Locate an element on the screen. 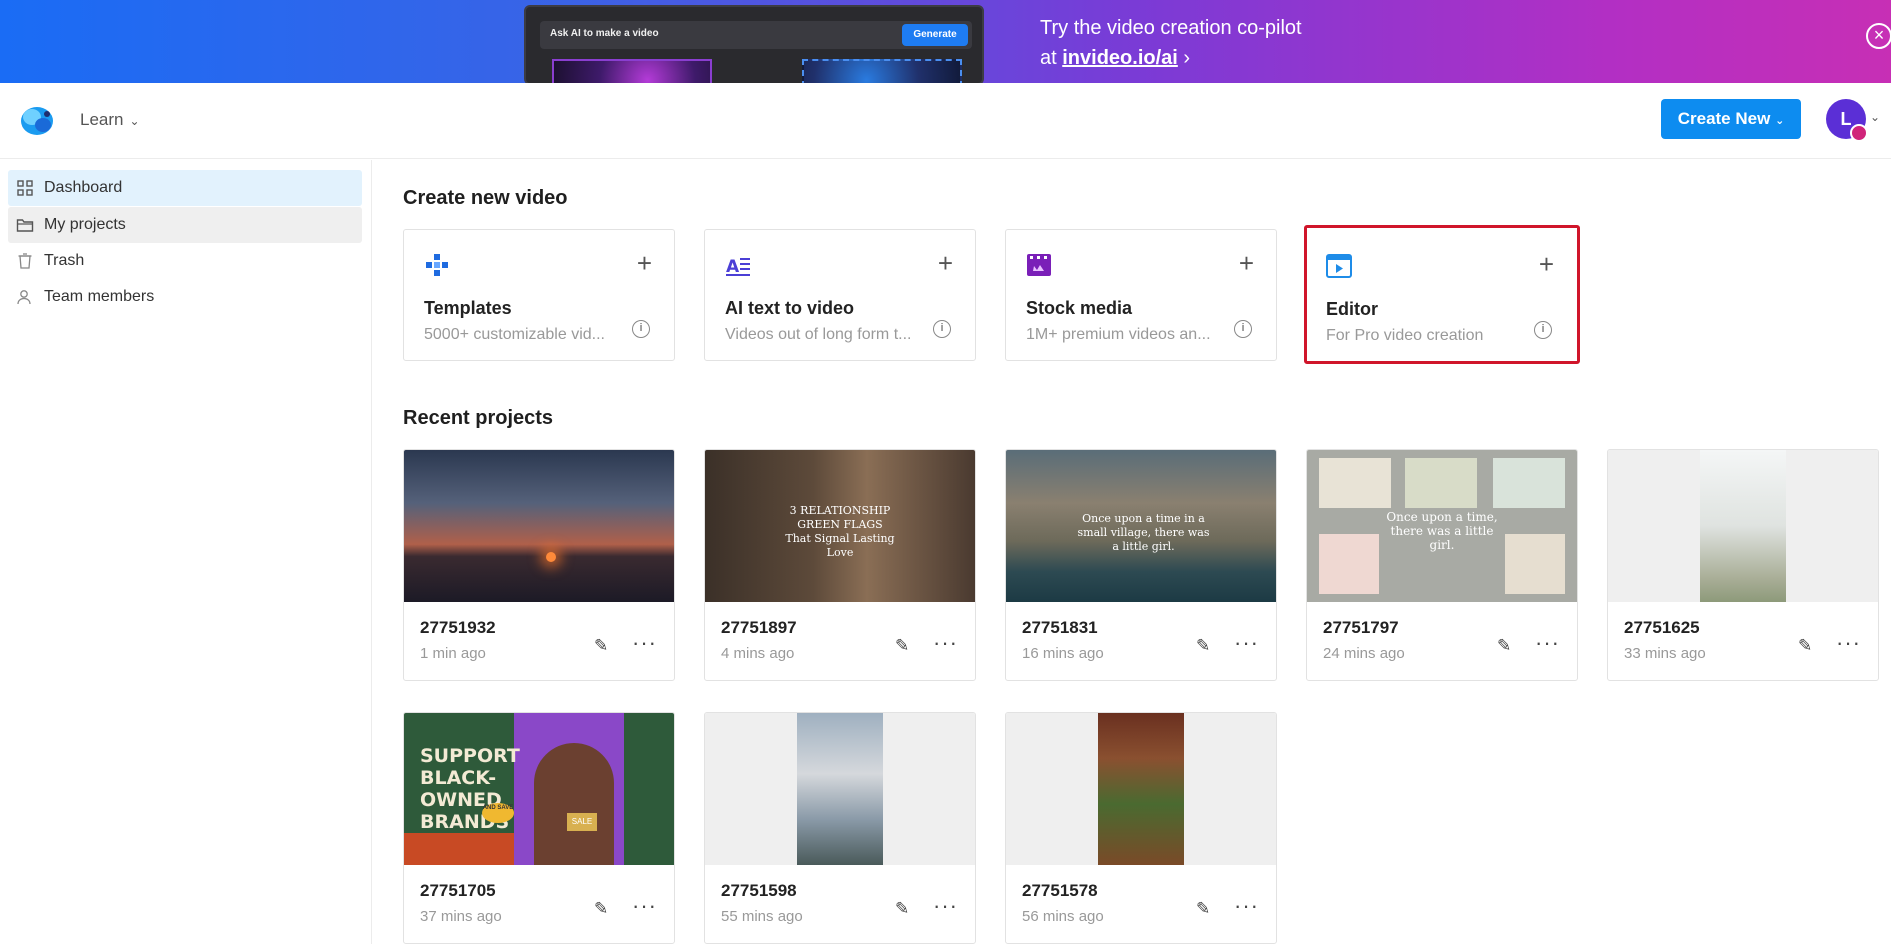  project-card: 27751932 1 min ago ✎ ··· is located at coordinates (539, 565).